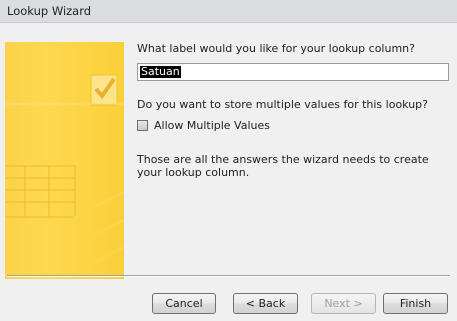  I want to click on next-button: Next >, so click(343, 303).